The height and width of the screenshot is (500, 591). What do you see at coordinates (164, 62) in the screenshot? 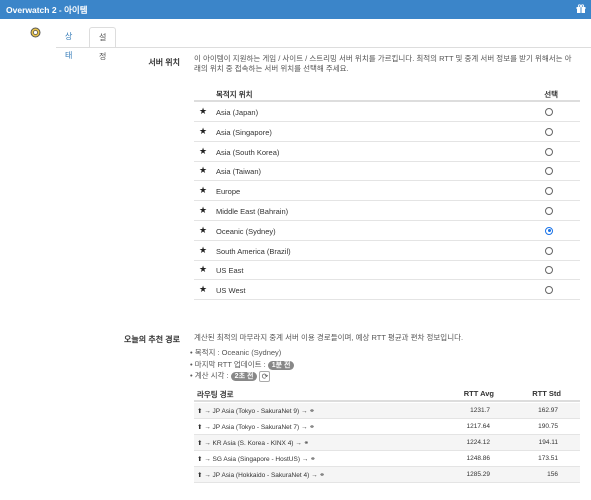
I see `server-section-label: 서버 위치` at bounding box center [164, 62].